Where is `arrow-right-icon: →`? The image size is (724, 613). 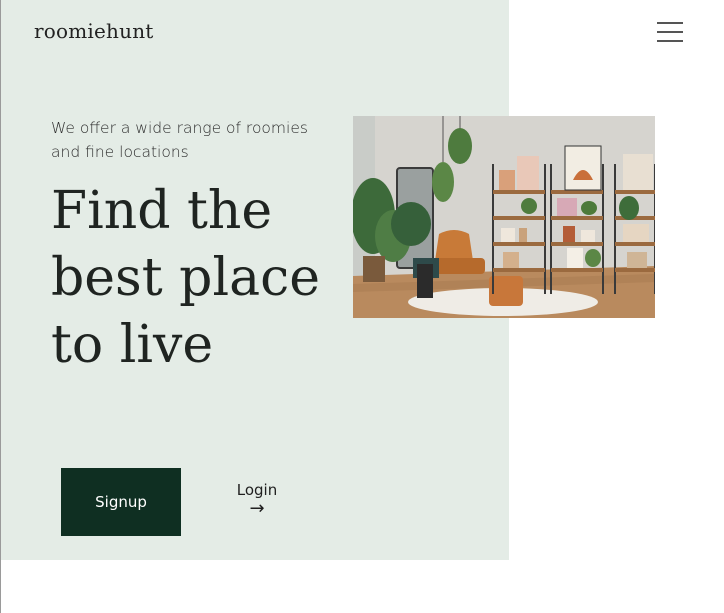
arrow-right-icon: → is located at coordinates (257, 508).